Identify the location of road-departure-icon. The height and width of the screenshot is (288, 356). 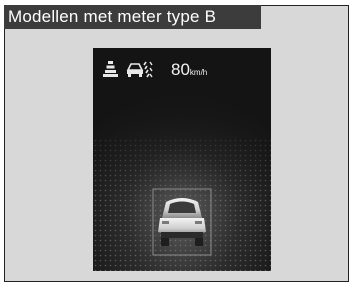
(139, 69).